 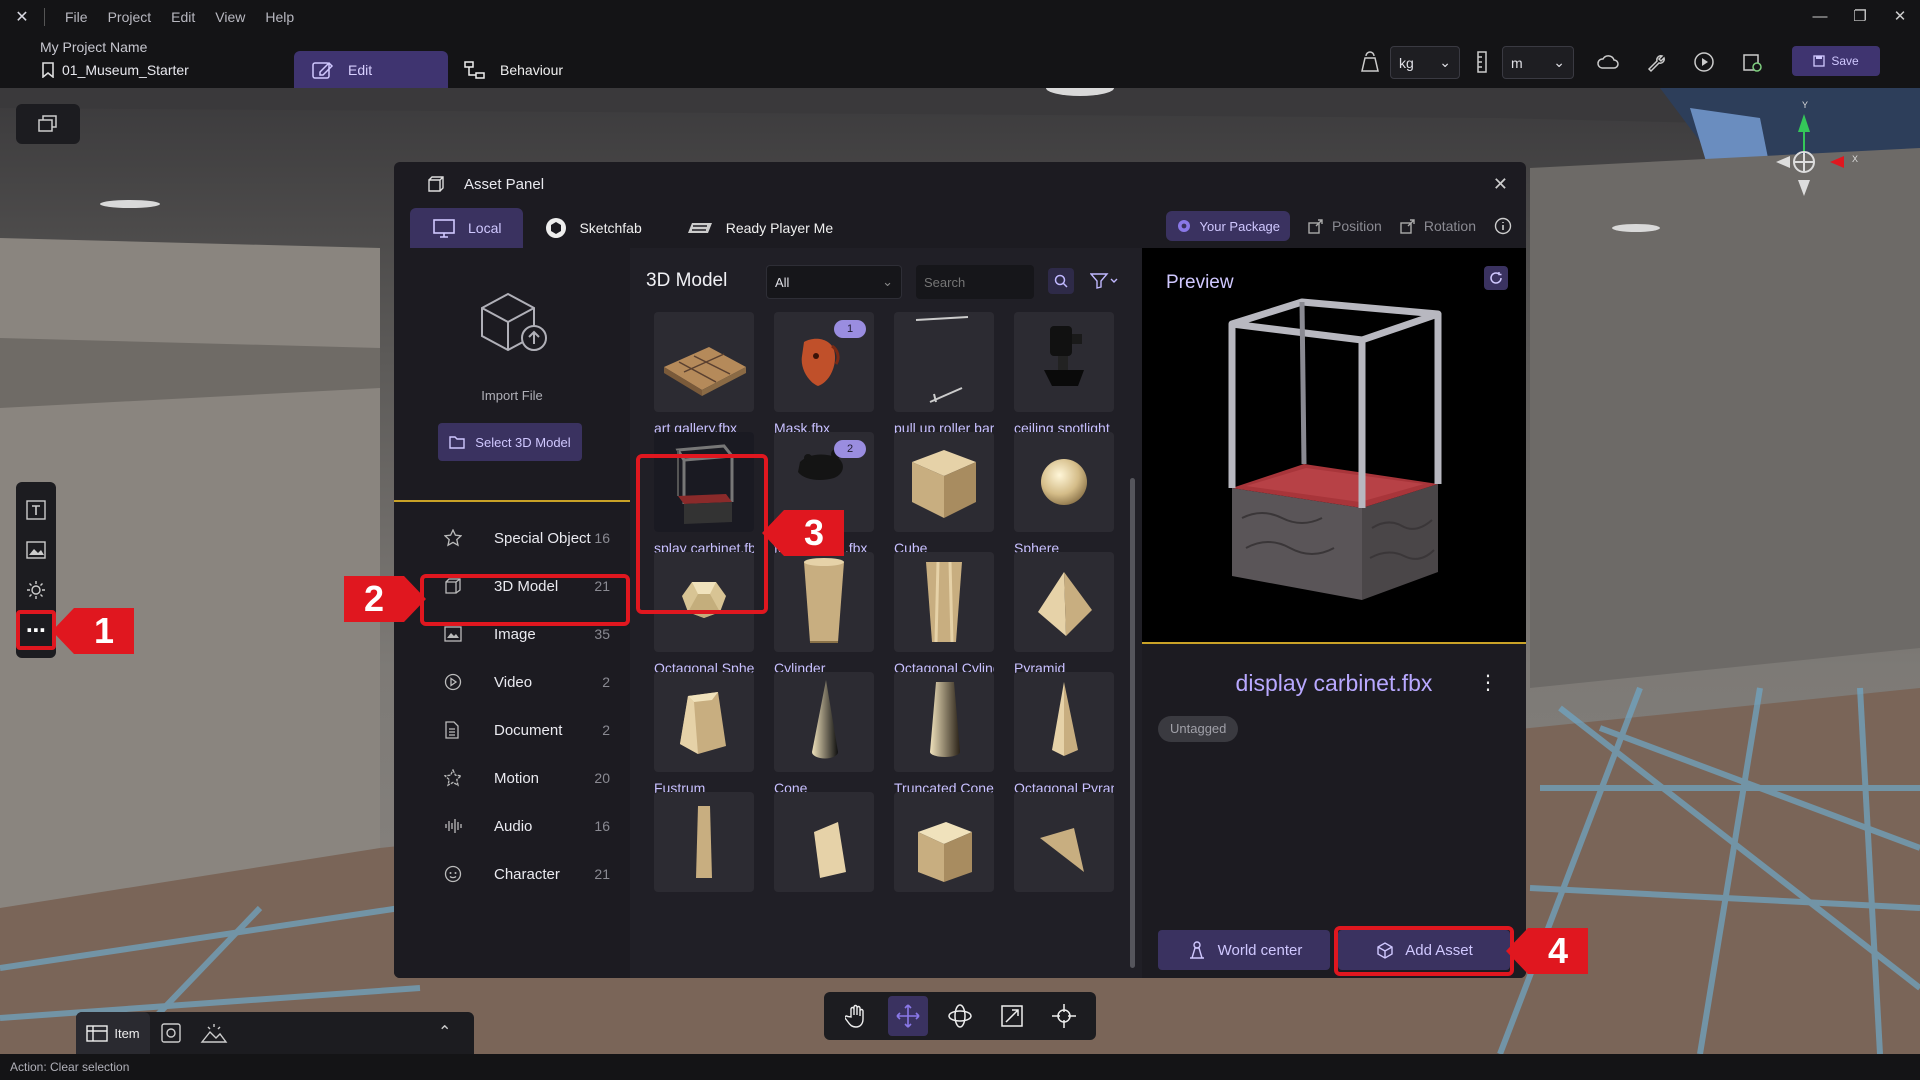 I want to click on hand-tool-icon, so click(x=856, y=1016).